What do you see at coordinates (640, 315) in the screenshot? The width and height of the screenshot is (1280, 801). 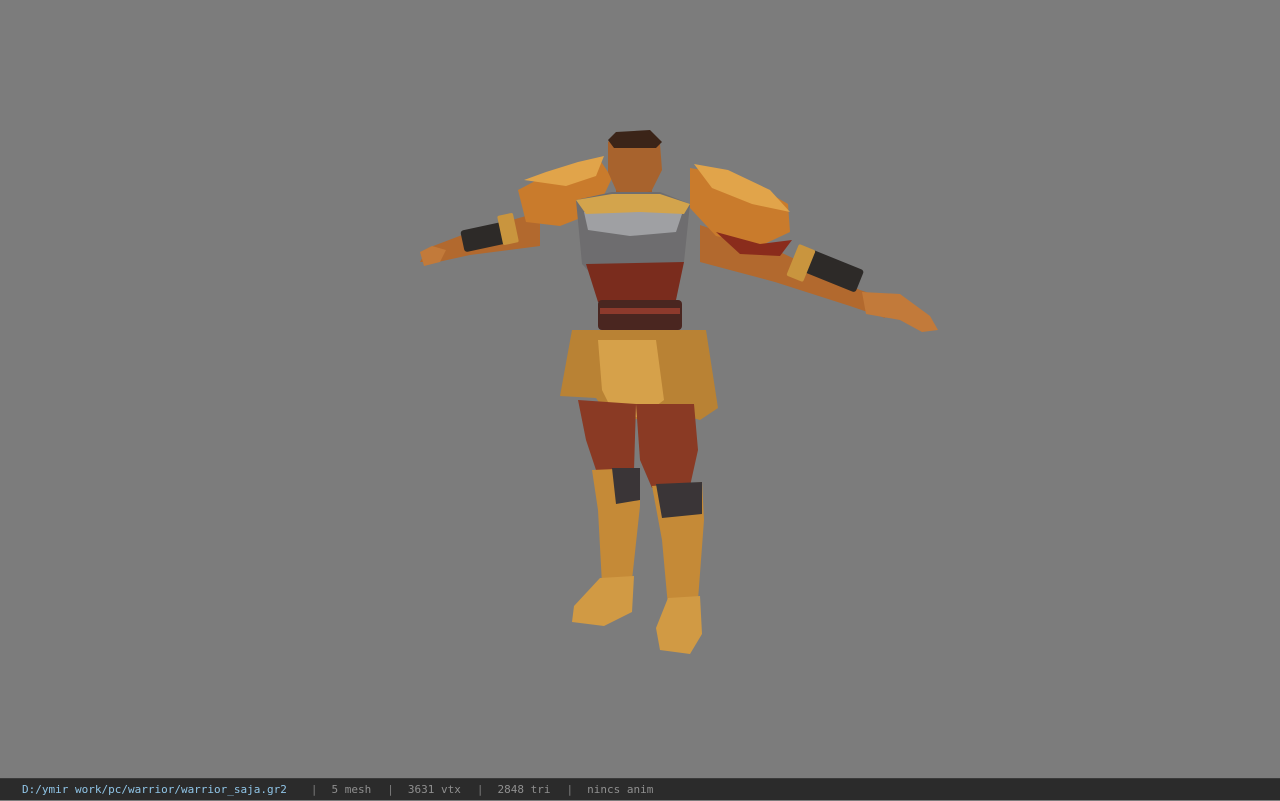 I see `belt` at bounding box center [640, 315].